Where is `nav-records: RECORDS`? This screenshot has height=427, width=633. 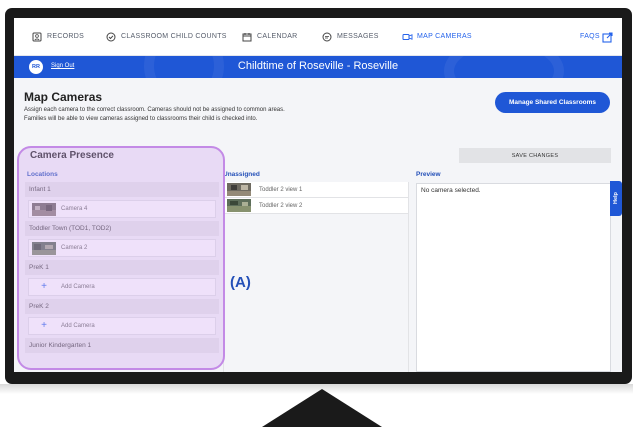
nav-records: RECORDS is located at coordinates (58, 37).